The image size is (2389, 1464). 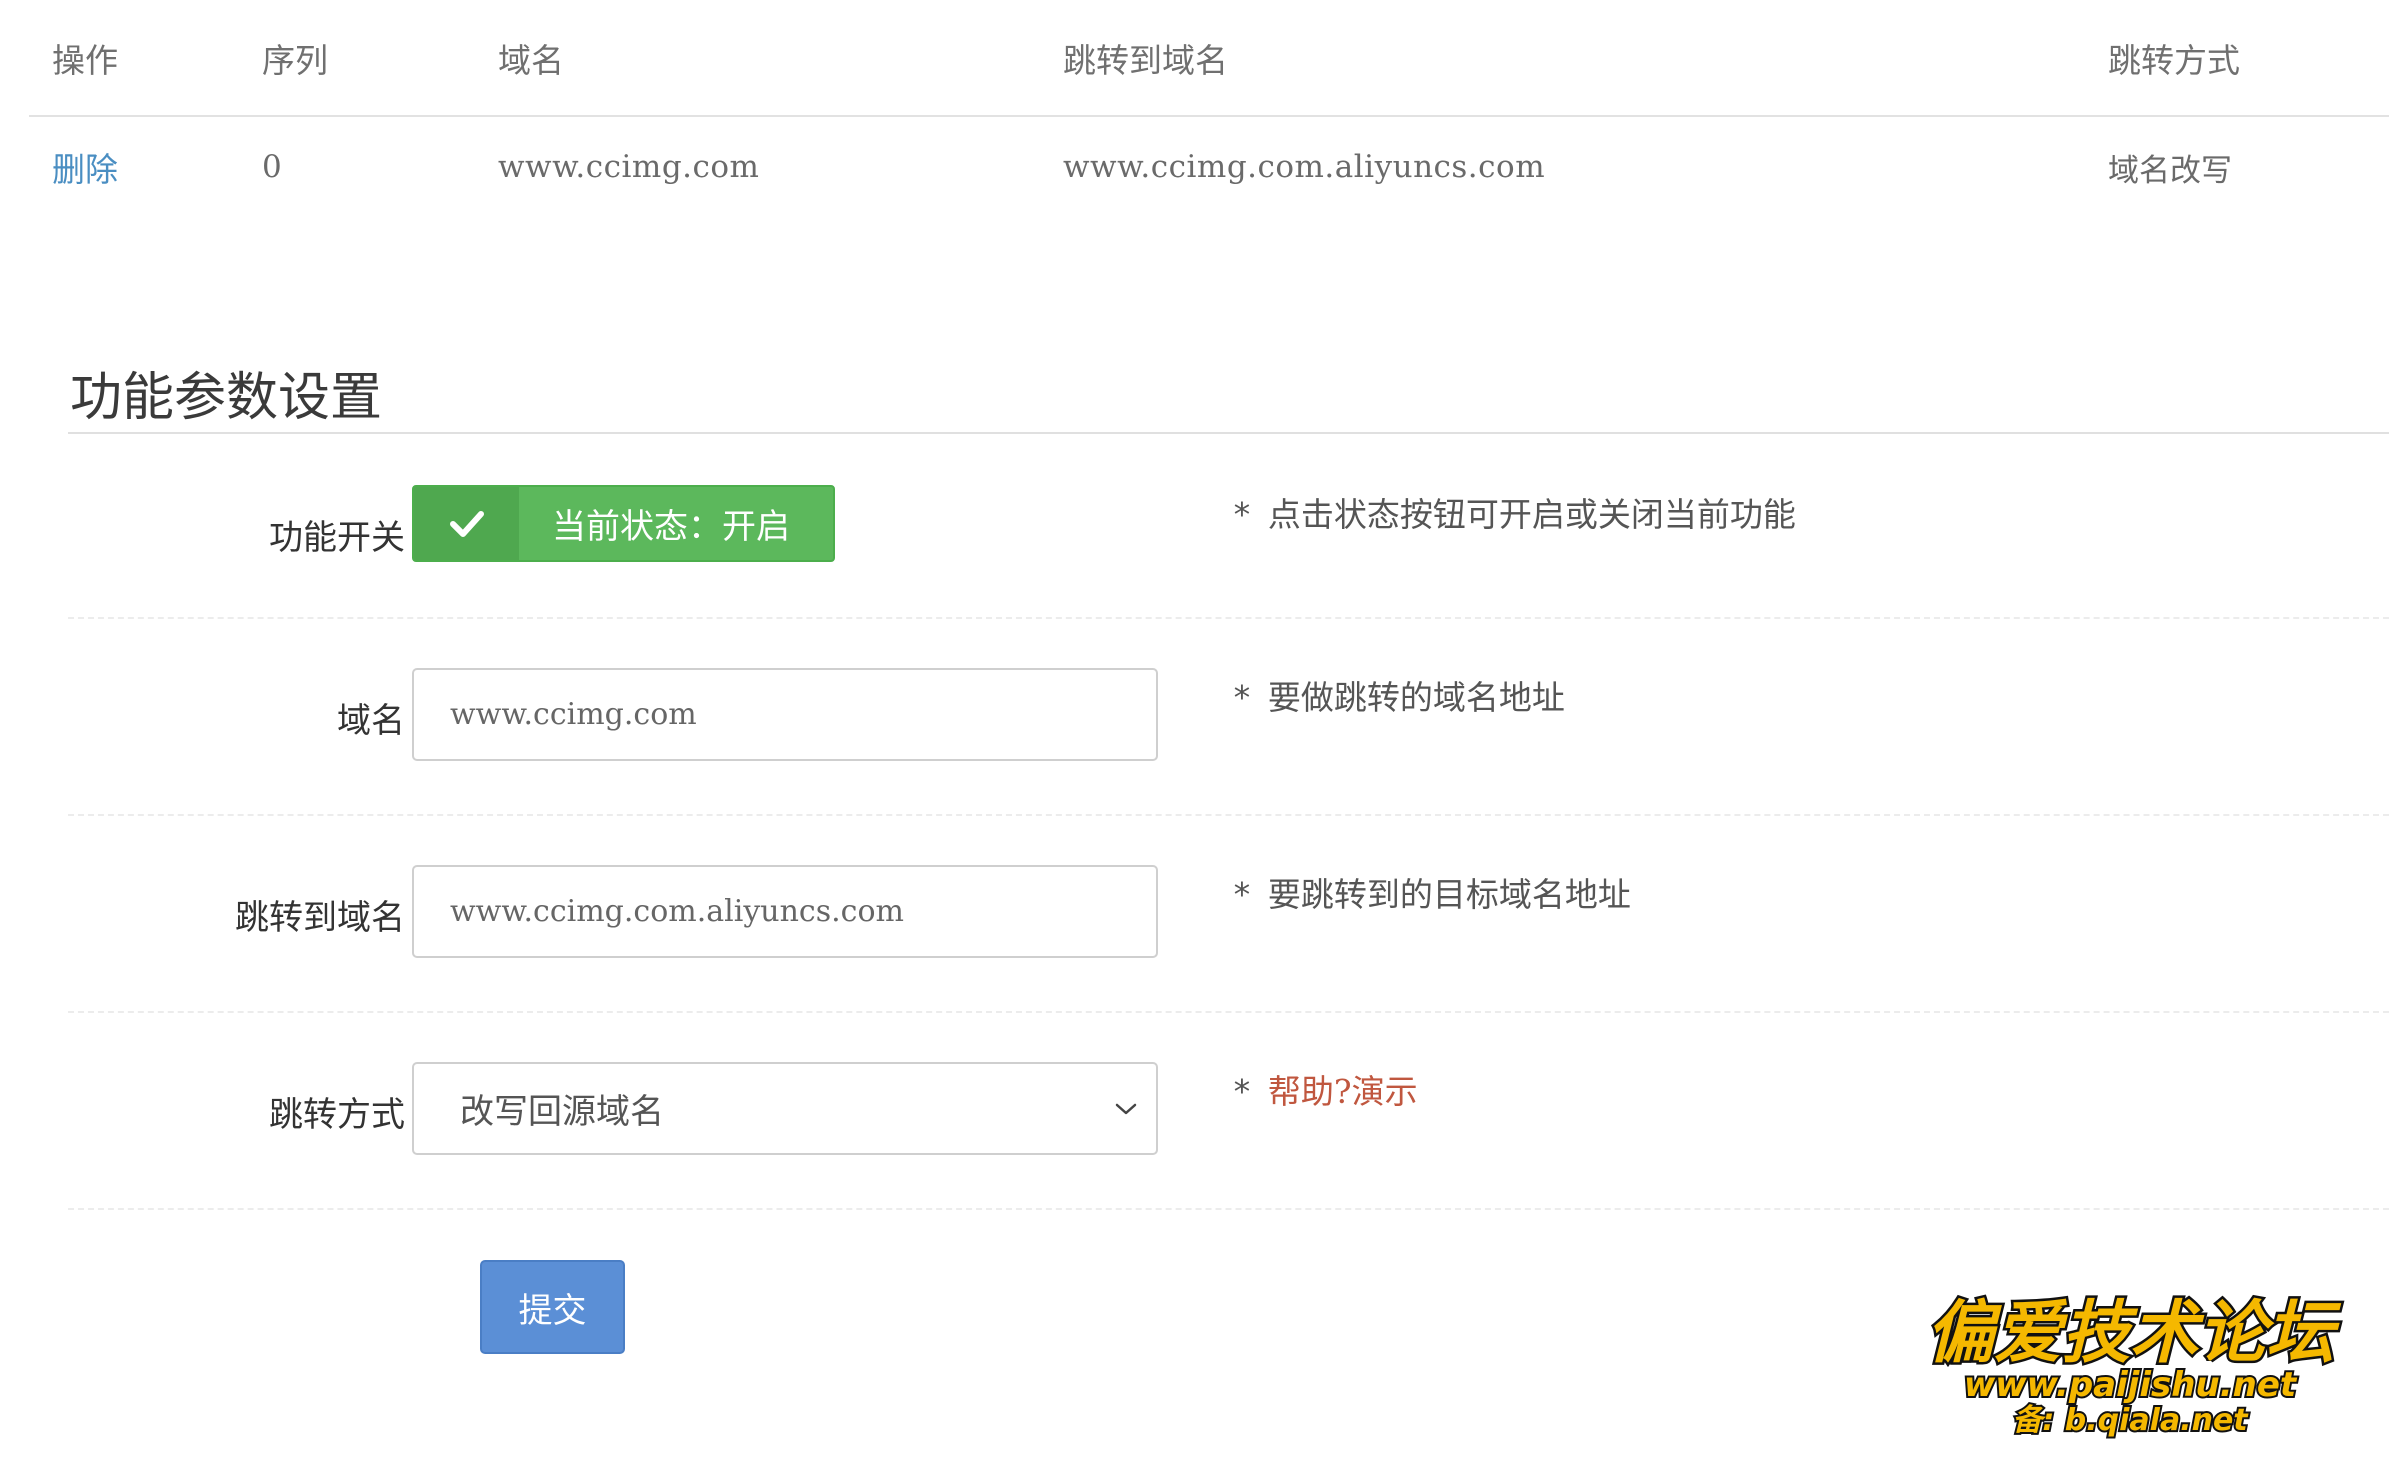 I want to click on mode-label: 跳转方式, so click(x=337, y=1115).